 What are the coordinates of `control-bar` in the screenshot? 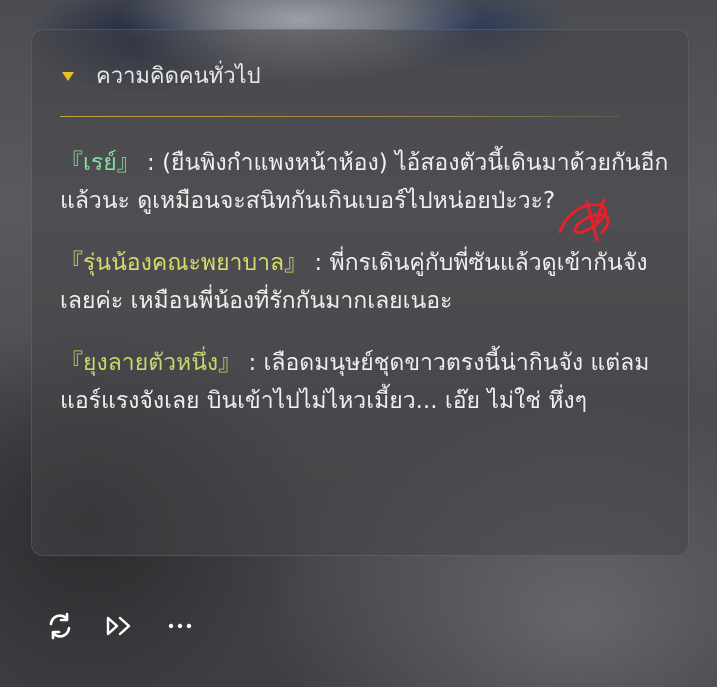 It's located at (134, 626).